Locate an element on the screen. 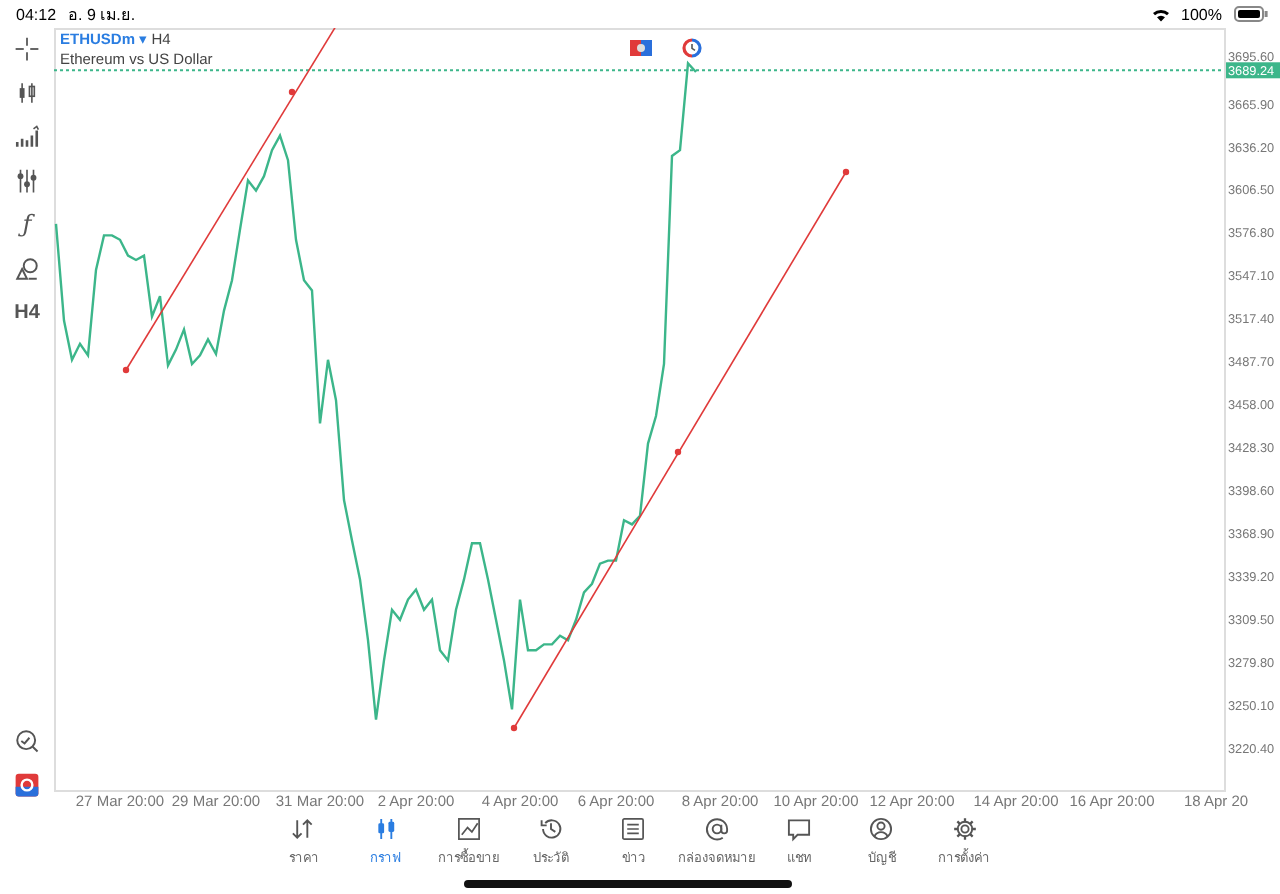 The width and height of the screenshot is (1280, 894). arrows-icon is located at coordinates (303, 829).